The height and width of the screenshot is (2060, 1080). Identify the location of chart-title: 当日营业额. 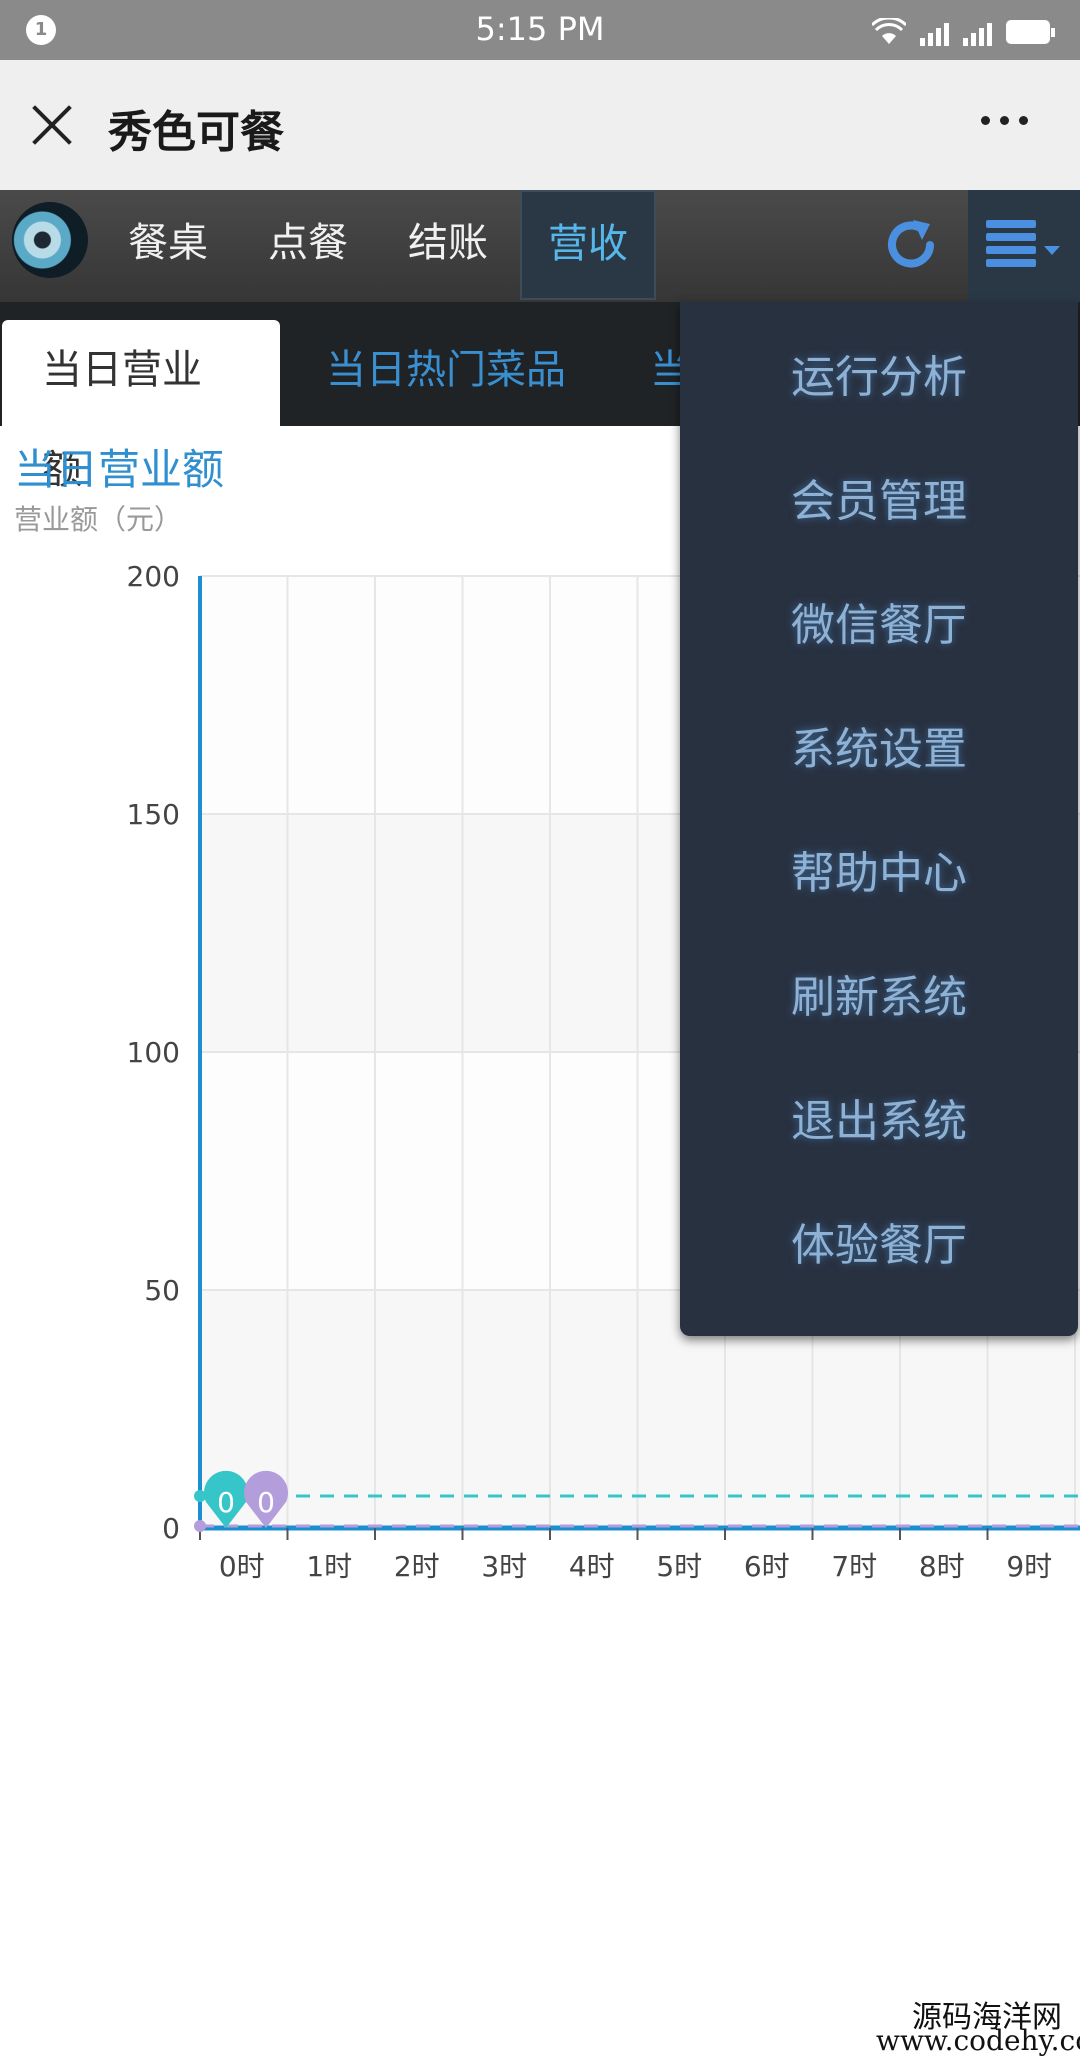
(119, 469).